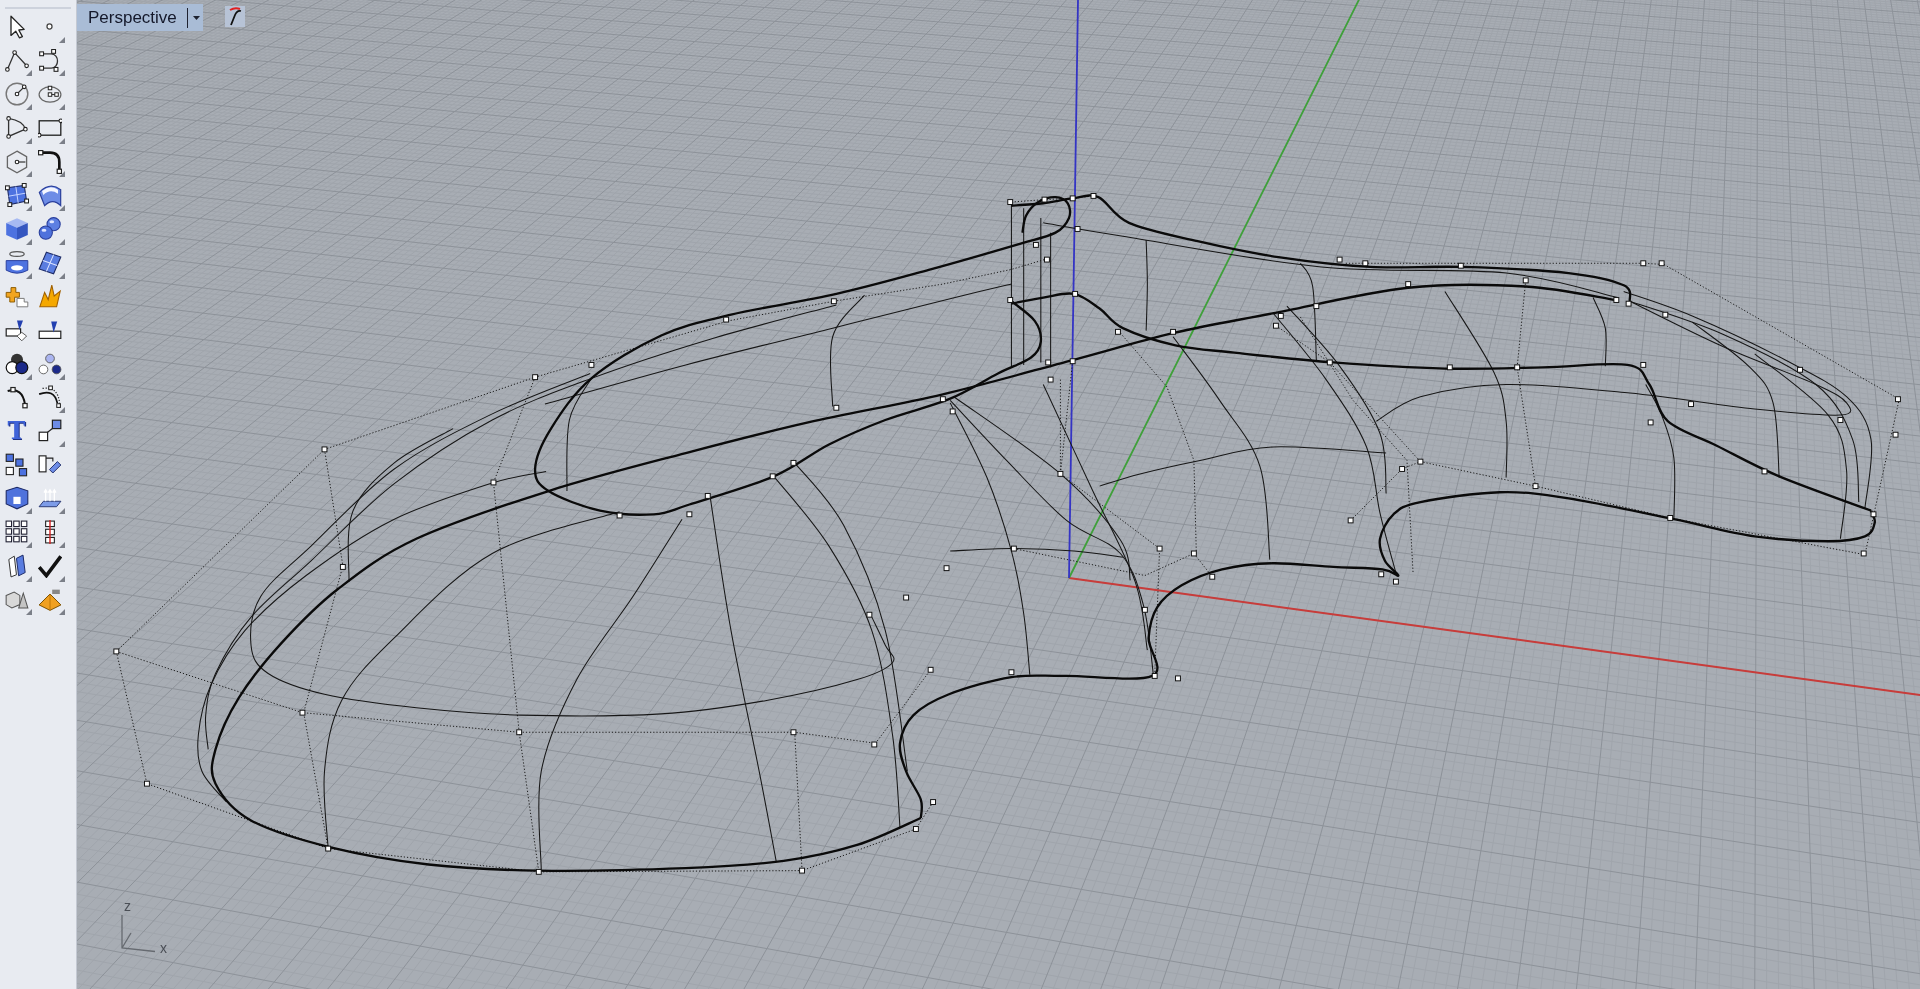 The image size is (1920, 989). I want to click on cylinder-icon, so click(16, 262).